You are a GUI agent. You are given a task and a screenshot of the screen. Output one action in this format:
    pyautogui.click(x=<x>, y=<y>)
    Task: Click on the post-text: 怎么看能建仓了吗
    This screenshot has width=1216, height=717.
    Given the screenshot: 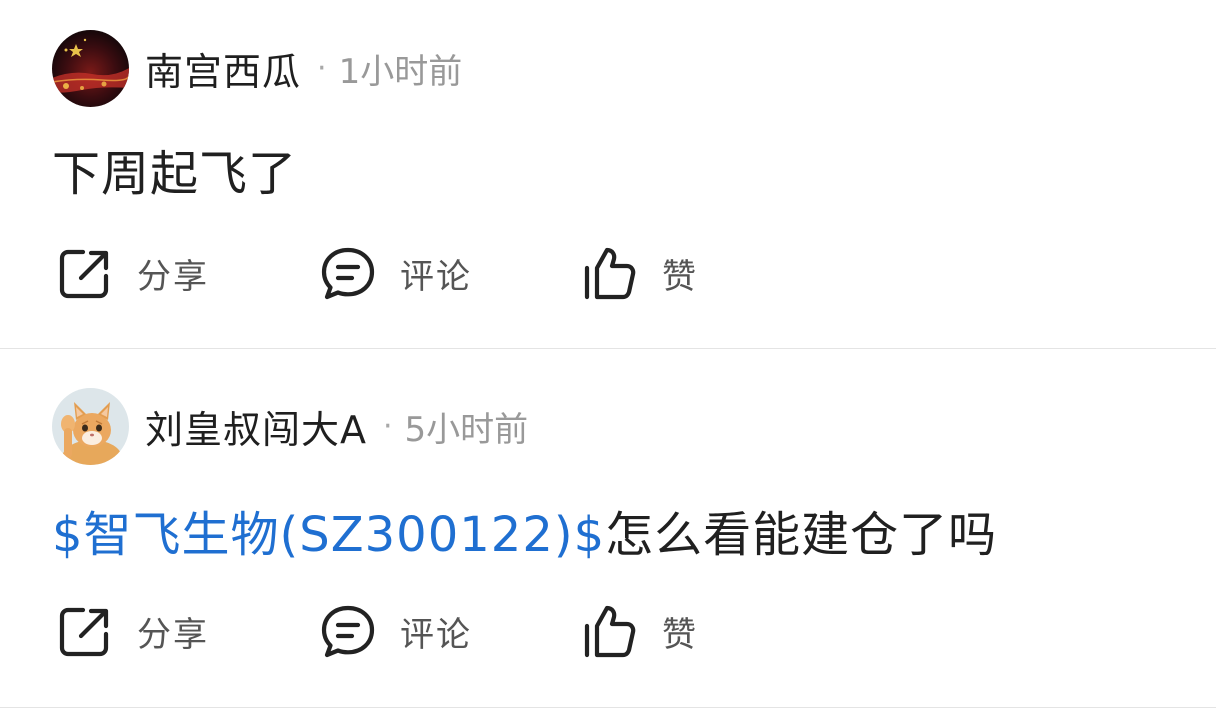 What is the action you would take?
    pyautogui.click(x=801, y=535)
    